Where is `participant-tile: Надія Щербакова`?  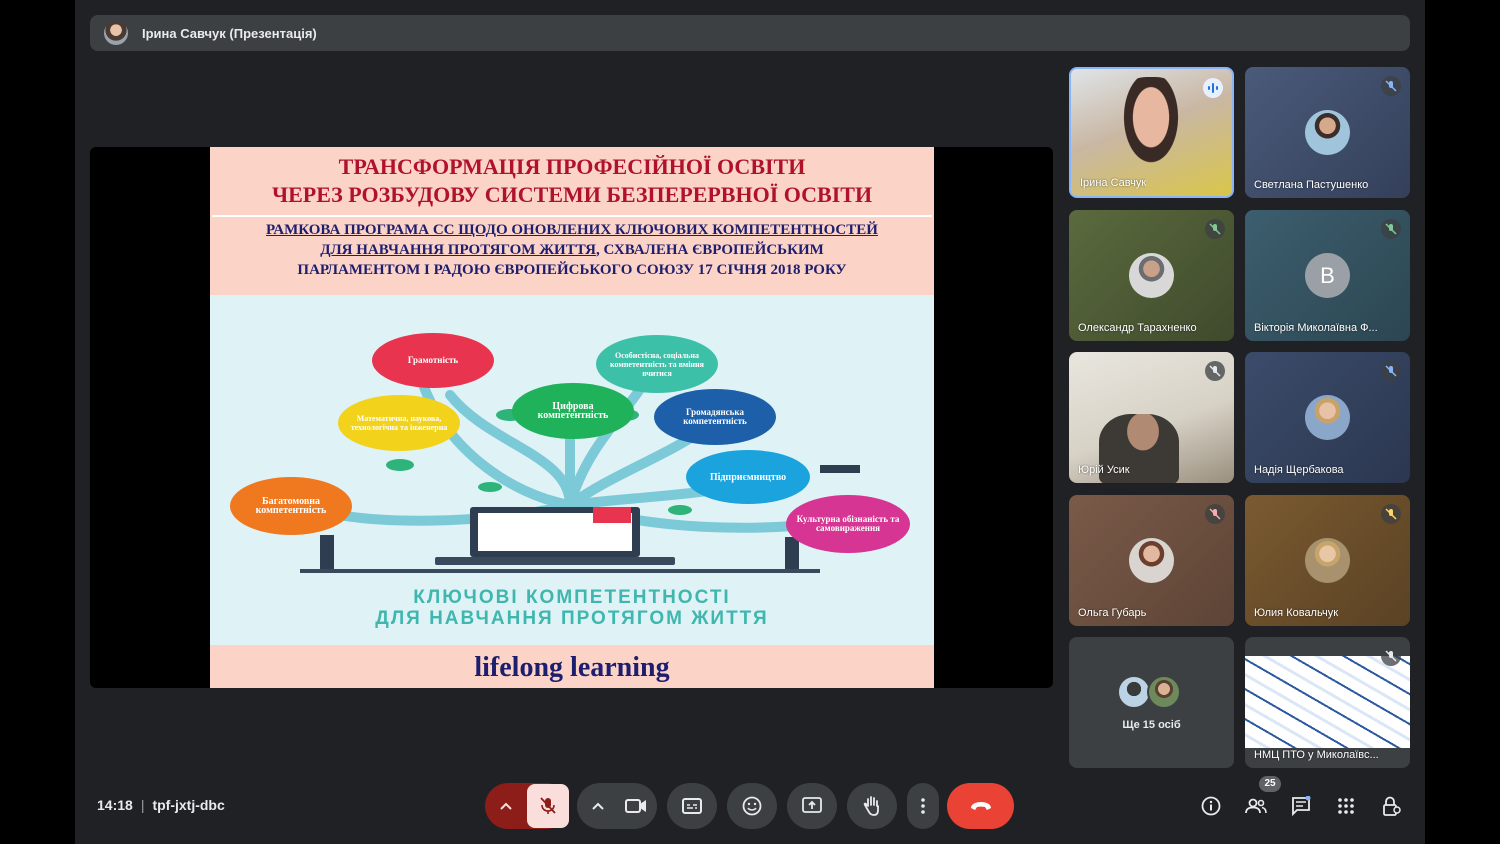 participant-tile: Надія Щербакова is located at coordinates (1327, 417).